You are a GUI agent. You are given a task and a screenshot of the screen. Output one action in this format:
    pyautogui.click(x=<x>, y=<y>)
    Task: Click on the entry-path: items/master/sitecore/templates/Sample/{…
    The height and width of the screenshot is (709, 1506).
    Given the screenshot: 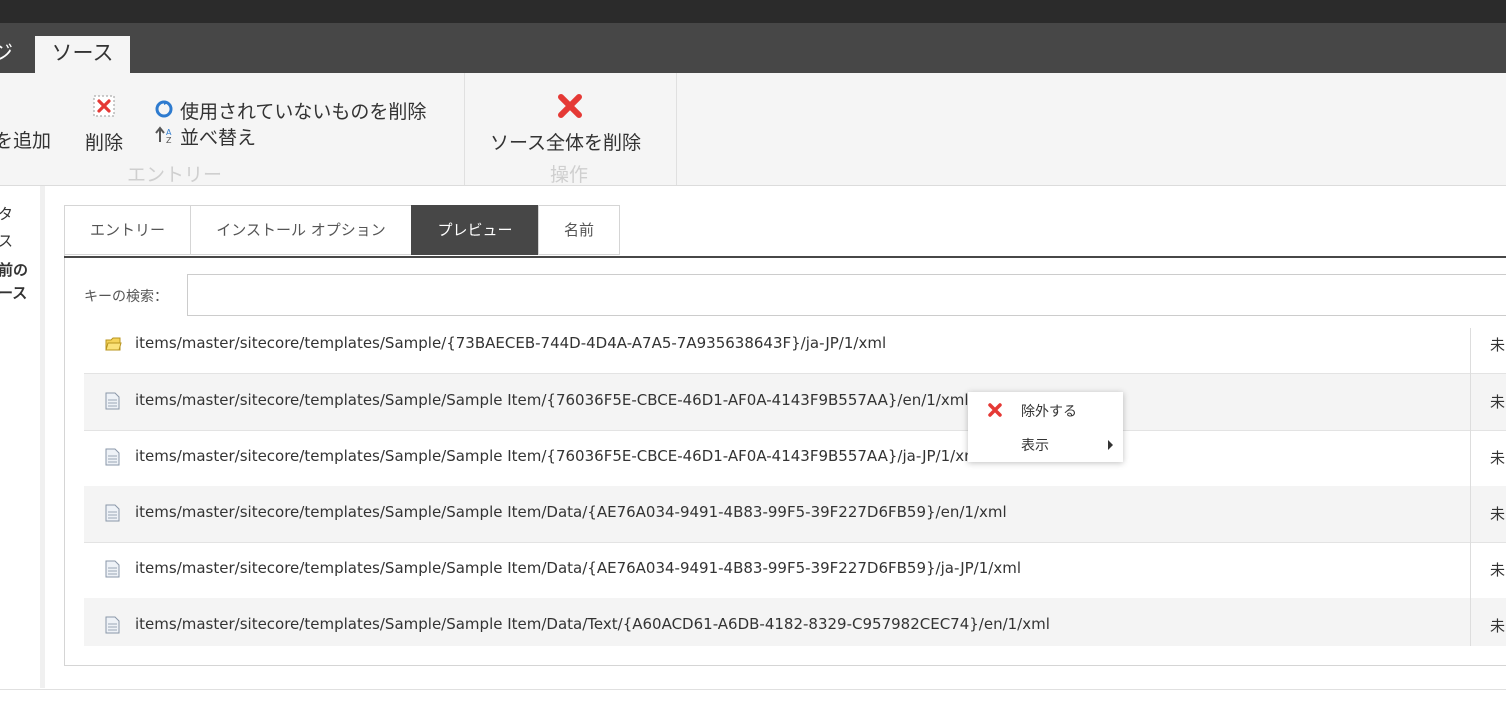 What is the action you would take?
    pyautogui.click(x=511, y=343)
    